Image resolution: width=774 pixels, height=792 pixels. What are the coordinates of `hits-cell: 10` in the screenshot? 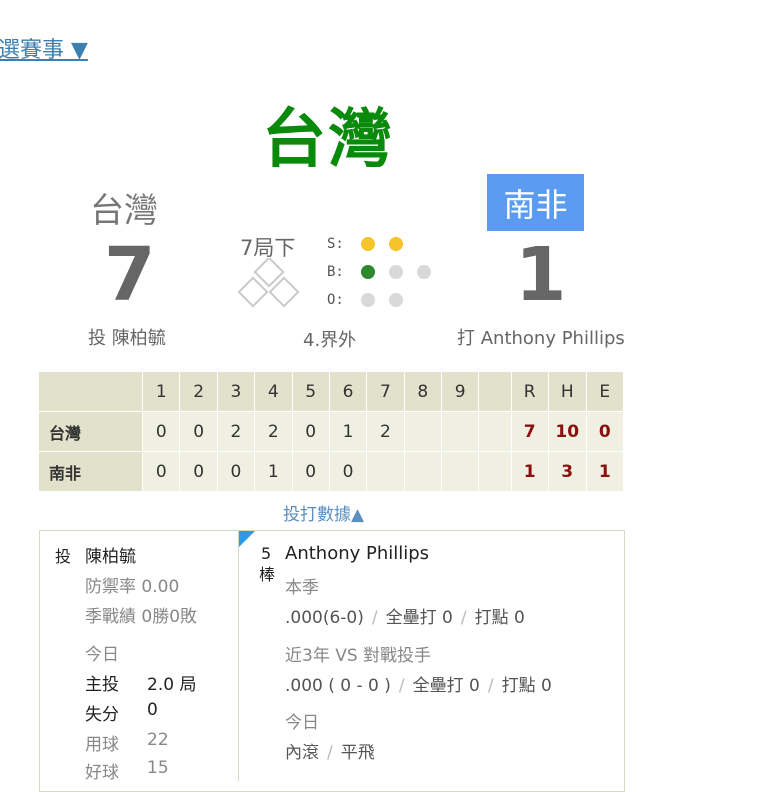 It's located at (567, 431).